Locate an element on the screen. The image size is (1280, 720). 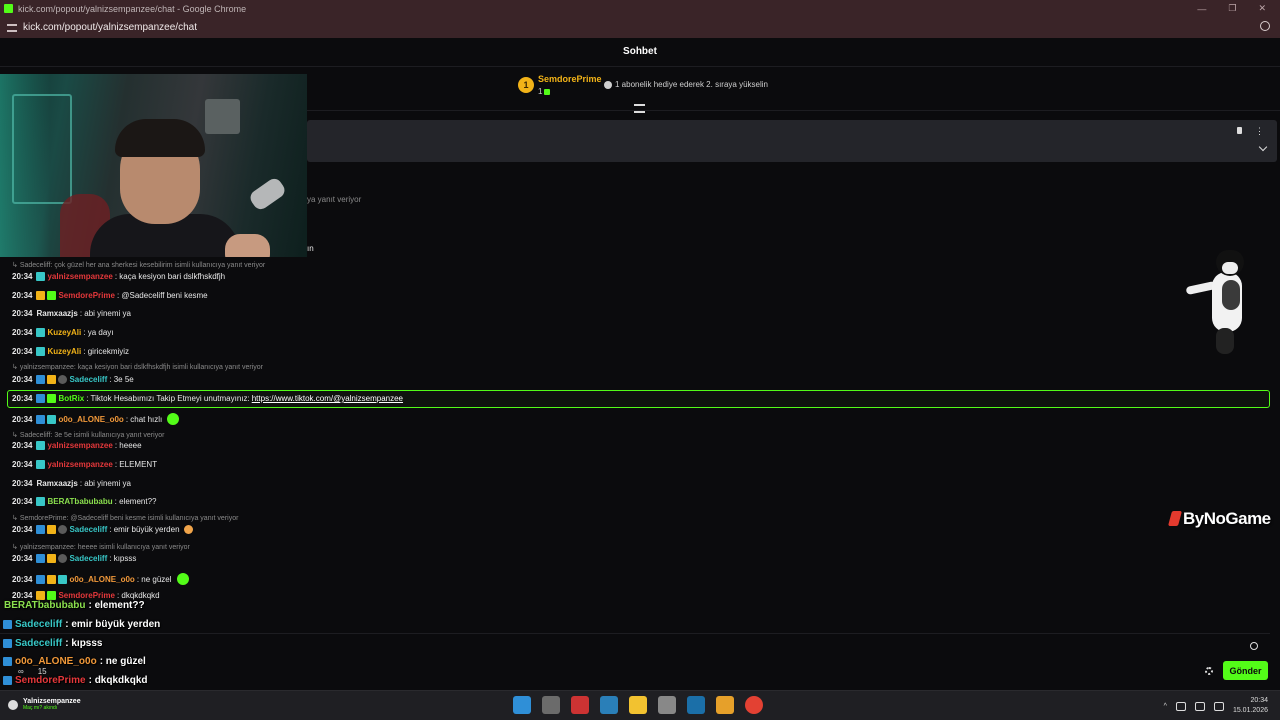
chat-fragment: ın is located at coordinates (310, 248).